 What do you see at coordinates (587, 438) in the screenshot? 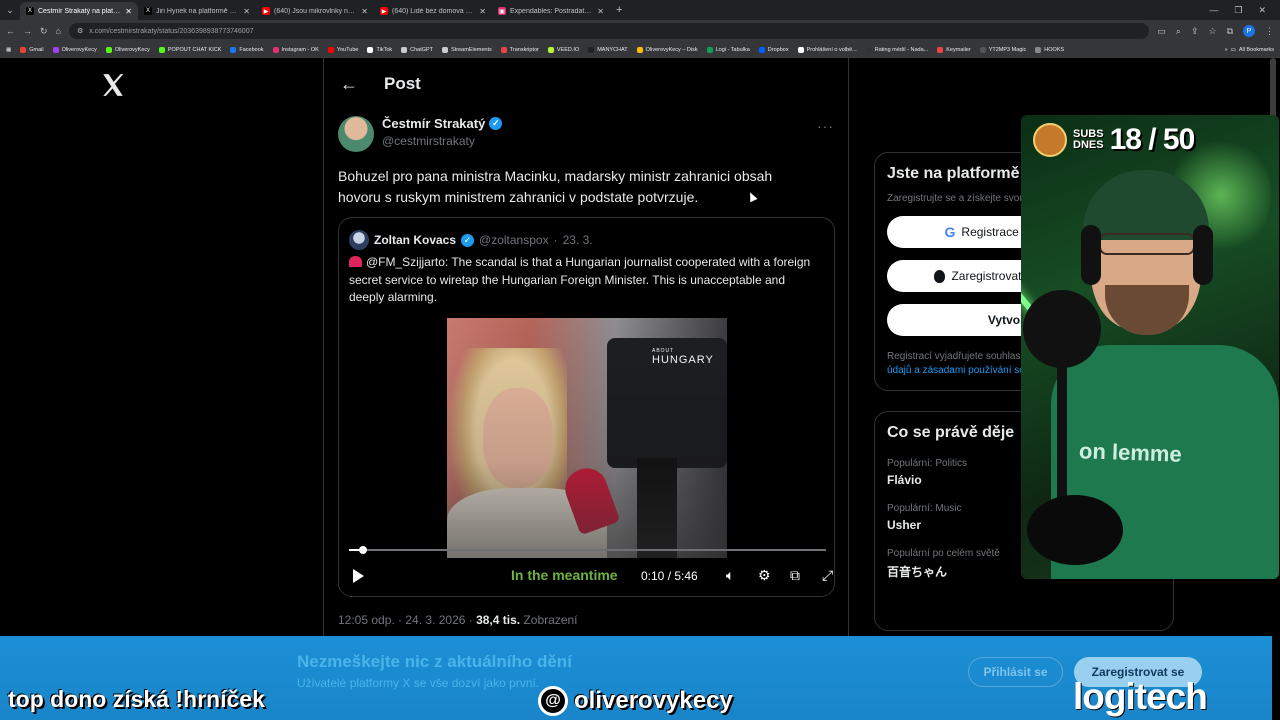
I see `video-frame: ABOUT HUNGARY` at bounding box center [587, 438].